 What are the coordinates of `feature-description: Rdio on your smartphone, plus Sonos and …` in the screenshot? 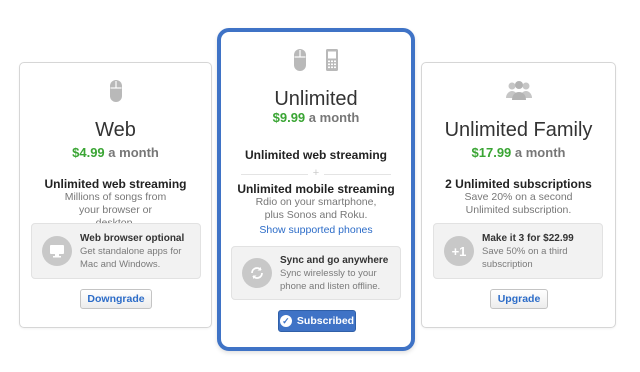 It's located at (316, 208).